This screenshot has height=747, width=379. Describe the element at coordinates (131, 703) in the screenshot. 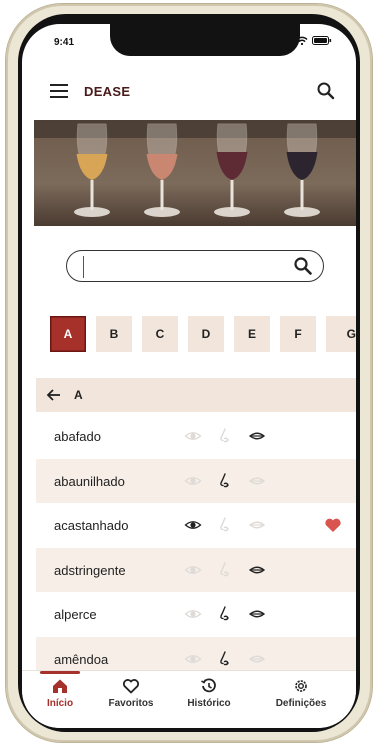

I see `tab-favoritos-label: Favoritos` at that location.